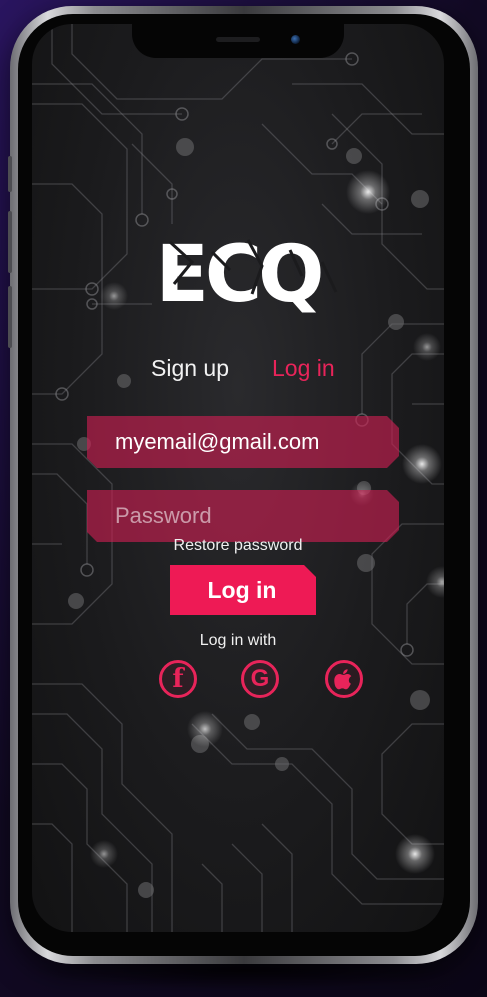 This screenshot has width=487, height=997. What do you see at coordinates (190, 368) in the screenshot?
I see `tab-sign-up: Sign up` at bounding box center [190, 368].